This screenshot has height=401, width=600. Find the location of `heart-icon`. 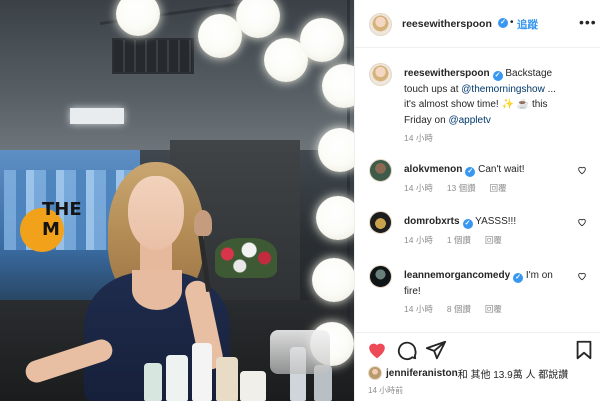

heart-icon is located at coordinates (377, 350).